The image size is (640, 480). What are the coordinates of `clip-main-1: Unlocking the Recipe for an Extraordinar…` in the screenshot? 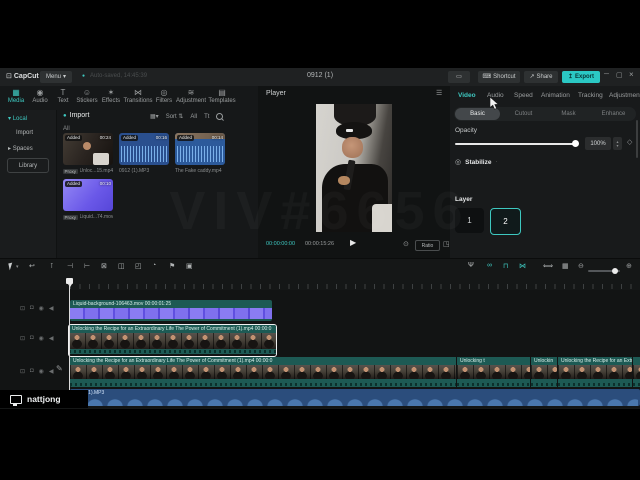 It's located at (263, 372).